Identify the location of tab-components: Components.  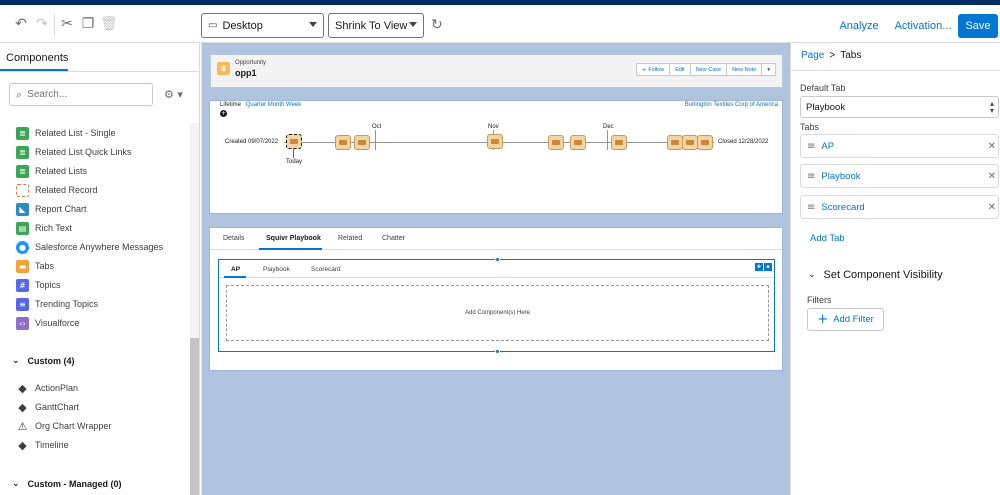
(37, 58).